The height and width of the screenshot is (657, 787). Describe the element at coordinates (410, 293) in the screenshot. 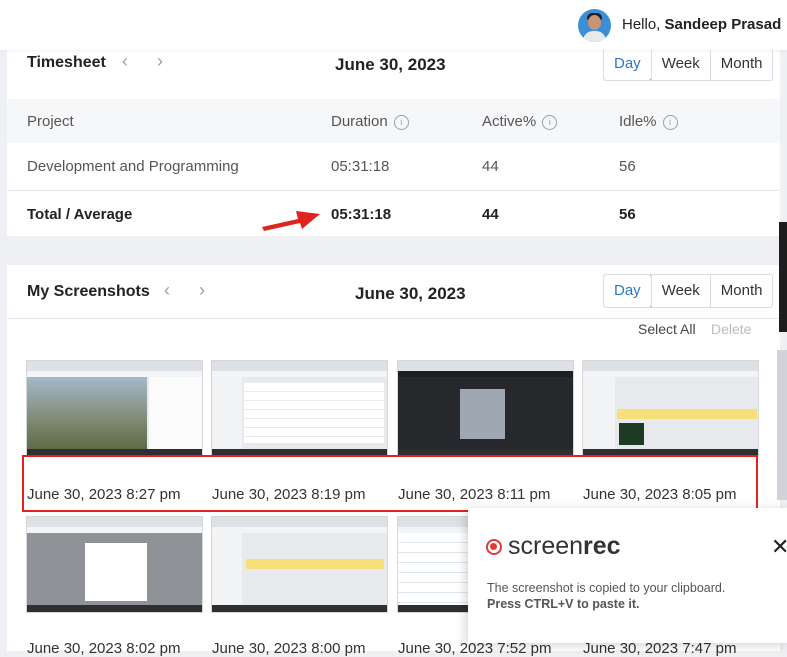

I see `screenshots-date: June 30, 2023` at that location.